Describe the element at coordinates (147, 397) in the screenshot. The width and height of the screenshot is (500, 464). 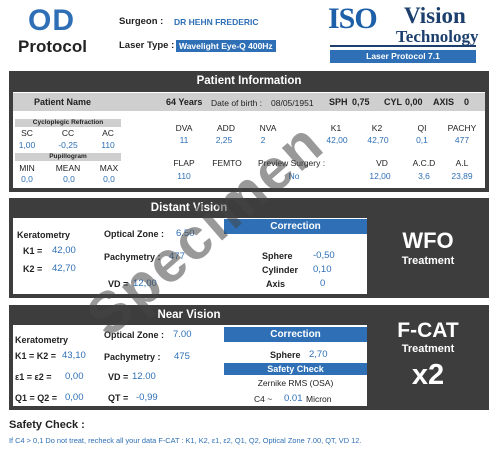
I see `near-qt-value: -0,99` at that location.